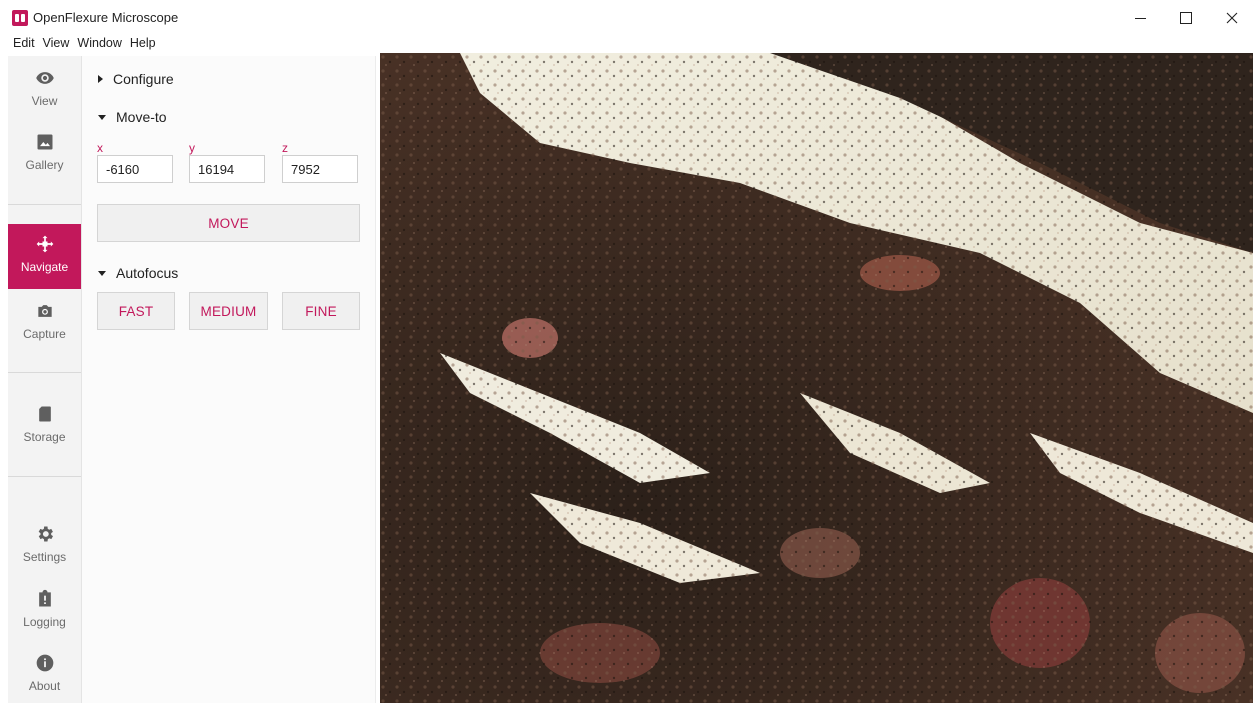 This screenshot has height=703, width=1253. I want to click on menu-view: View, so click(56, 43).